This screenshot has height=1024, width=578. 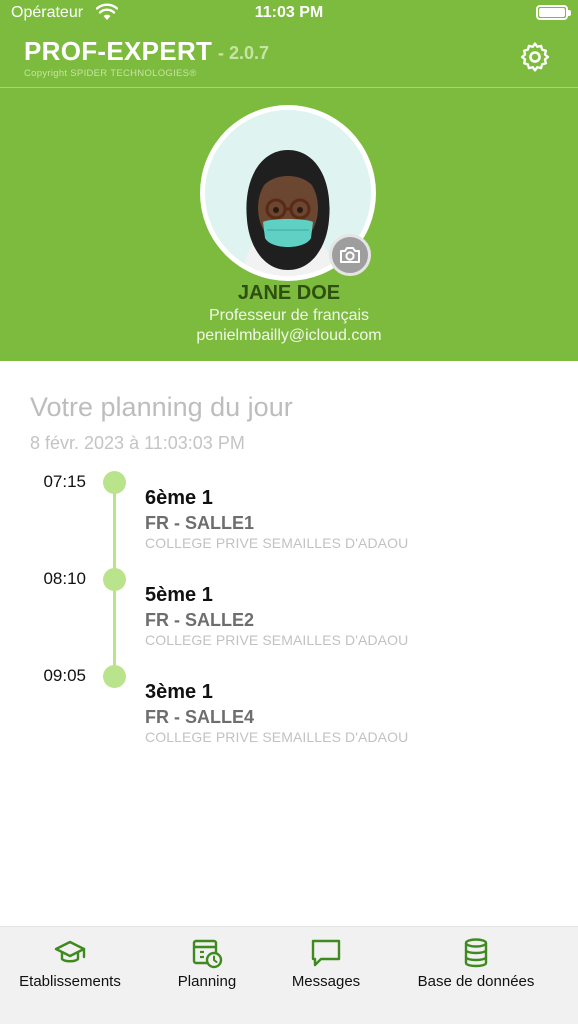 What do you see at coordinates (179, 498) in the screenshot?
I see `timeline-class: 6ème 1` at bounding box center [179, 498].